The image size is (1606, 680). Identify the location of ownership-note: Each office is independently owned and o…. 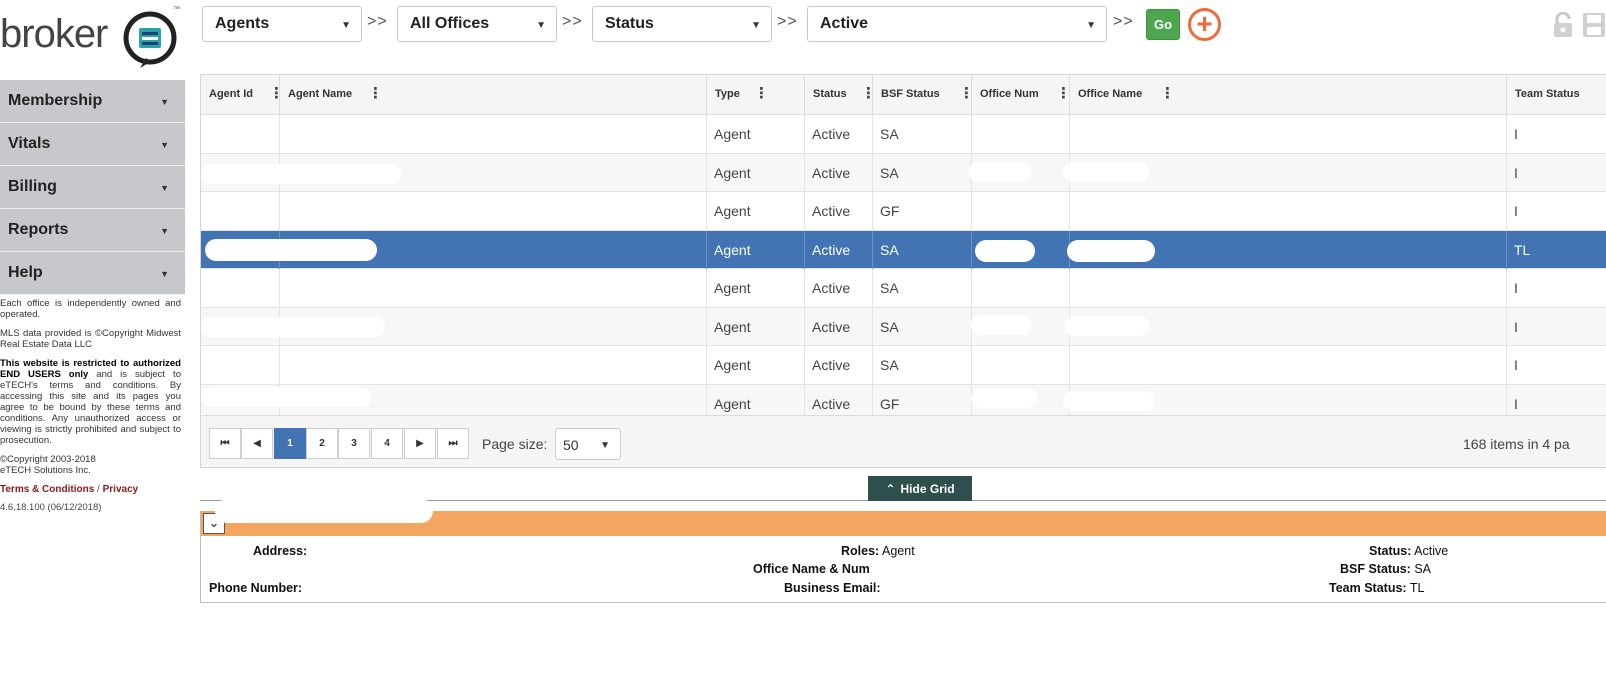
(90, 309).